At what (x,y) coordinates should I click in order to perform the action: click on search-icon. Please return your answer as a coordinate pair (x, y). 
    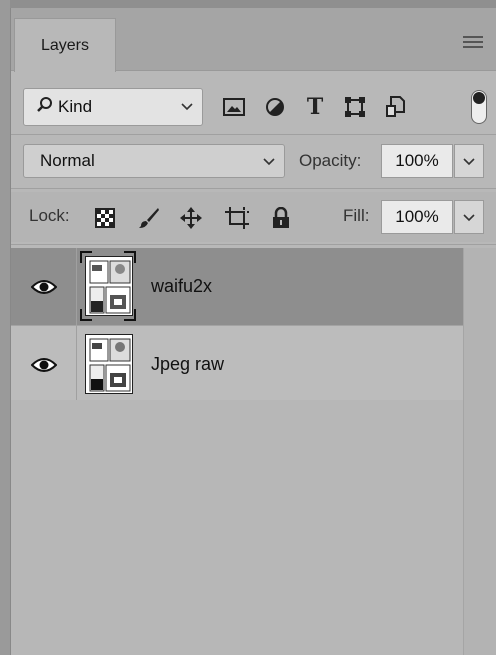
    Looking at the image, I should click on (45, 107).